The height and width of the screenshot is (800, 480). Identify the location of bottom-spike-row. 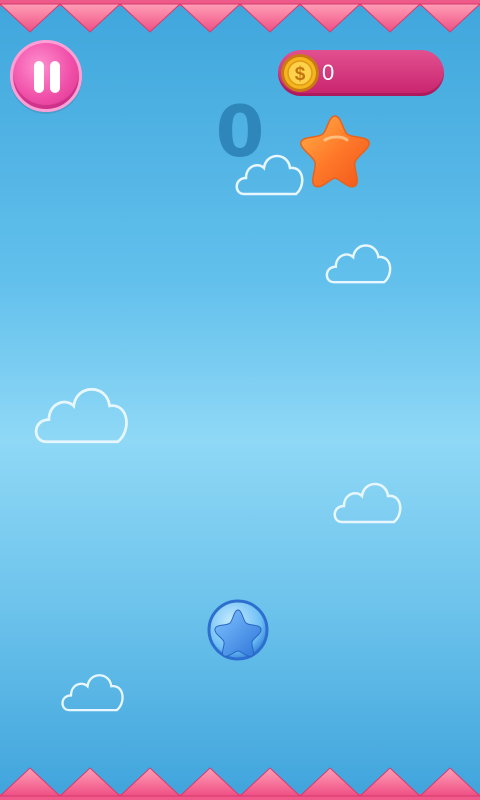
(240, 783).